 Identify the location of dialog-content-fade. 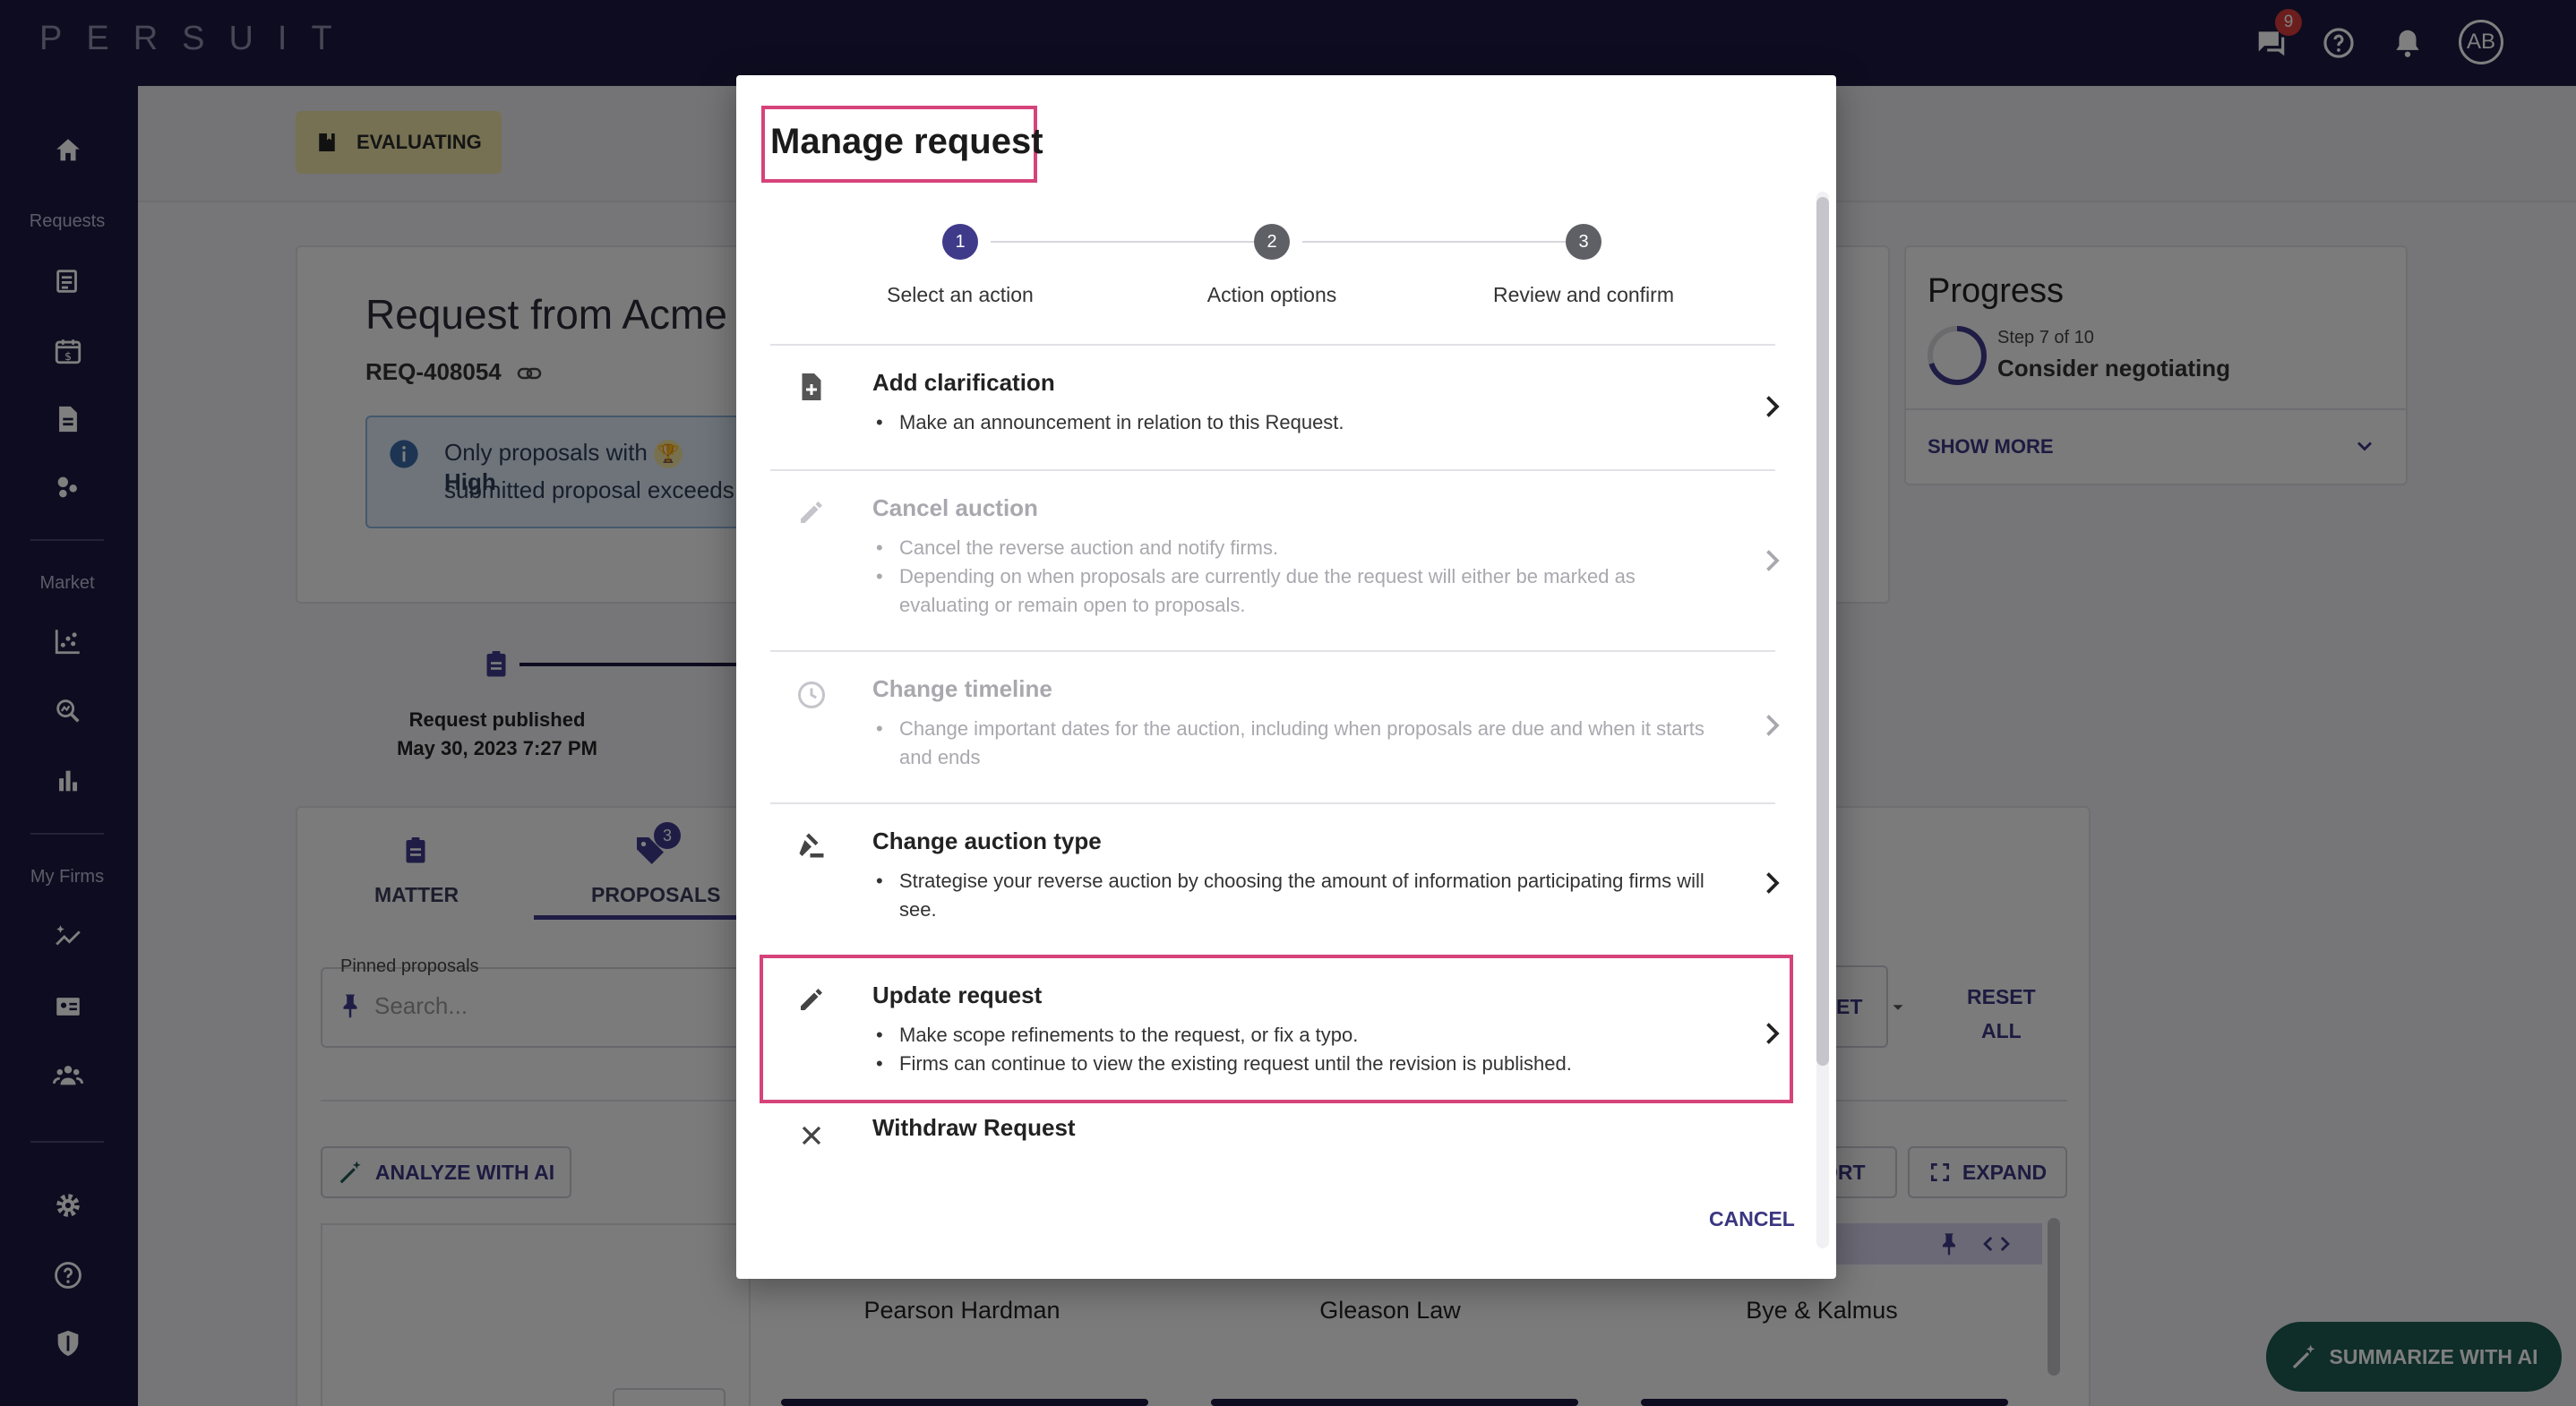
(1282, 1177).